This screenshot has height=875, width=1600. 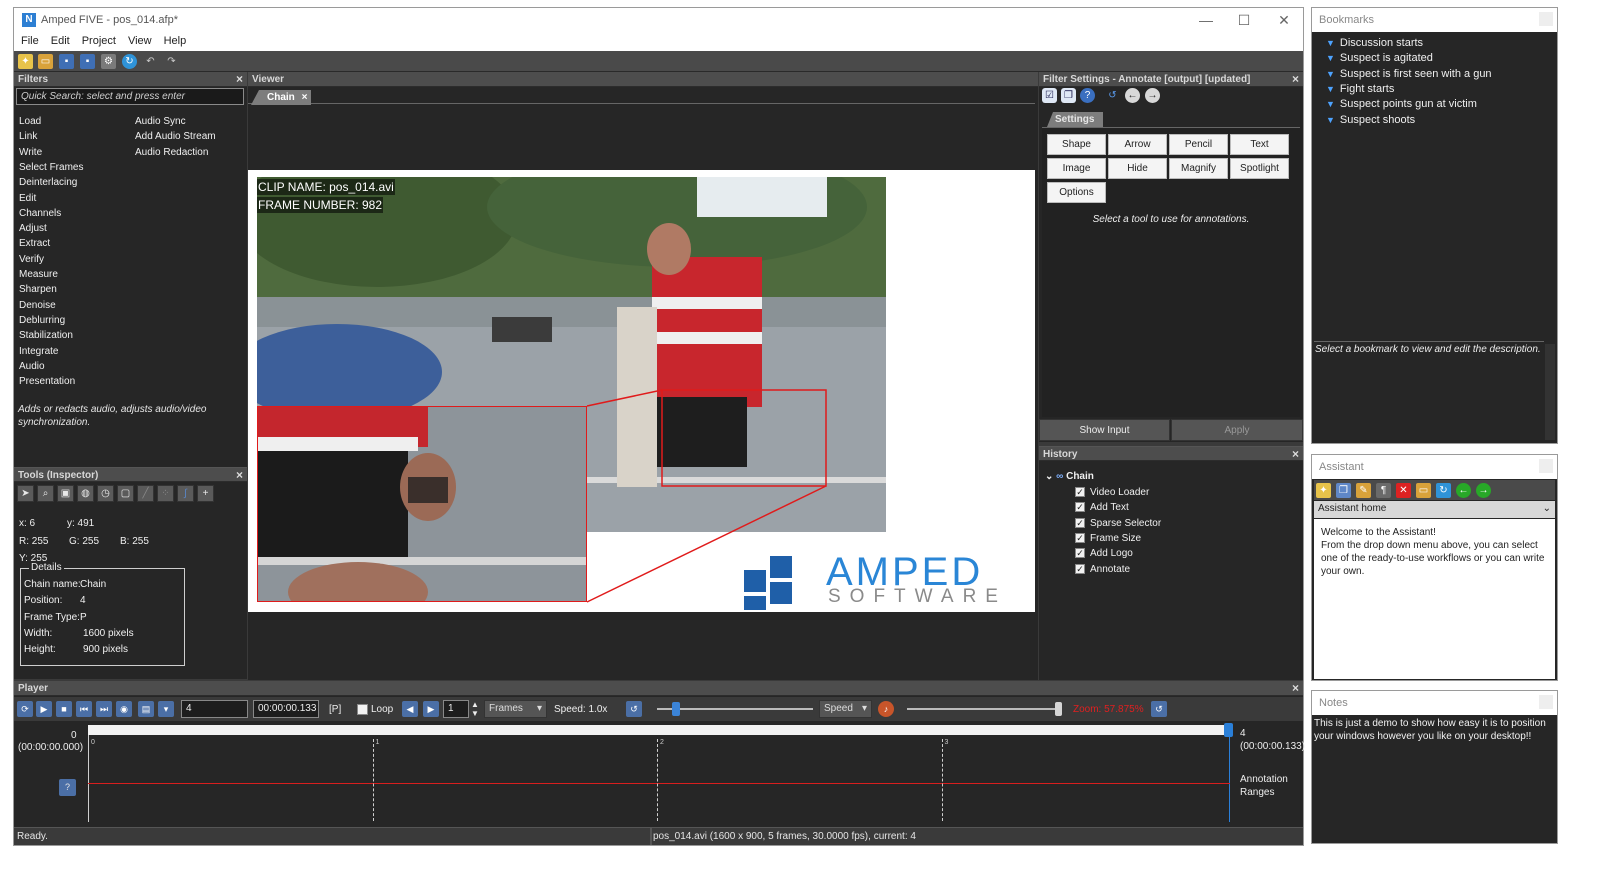 I want to click on spotlight-tool-button: Spotlight, so click(x=1259, y=168).